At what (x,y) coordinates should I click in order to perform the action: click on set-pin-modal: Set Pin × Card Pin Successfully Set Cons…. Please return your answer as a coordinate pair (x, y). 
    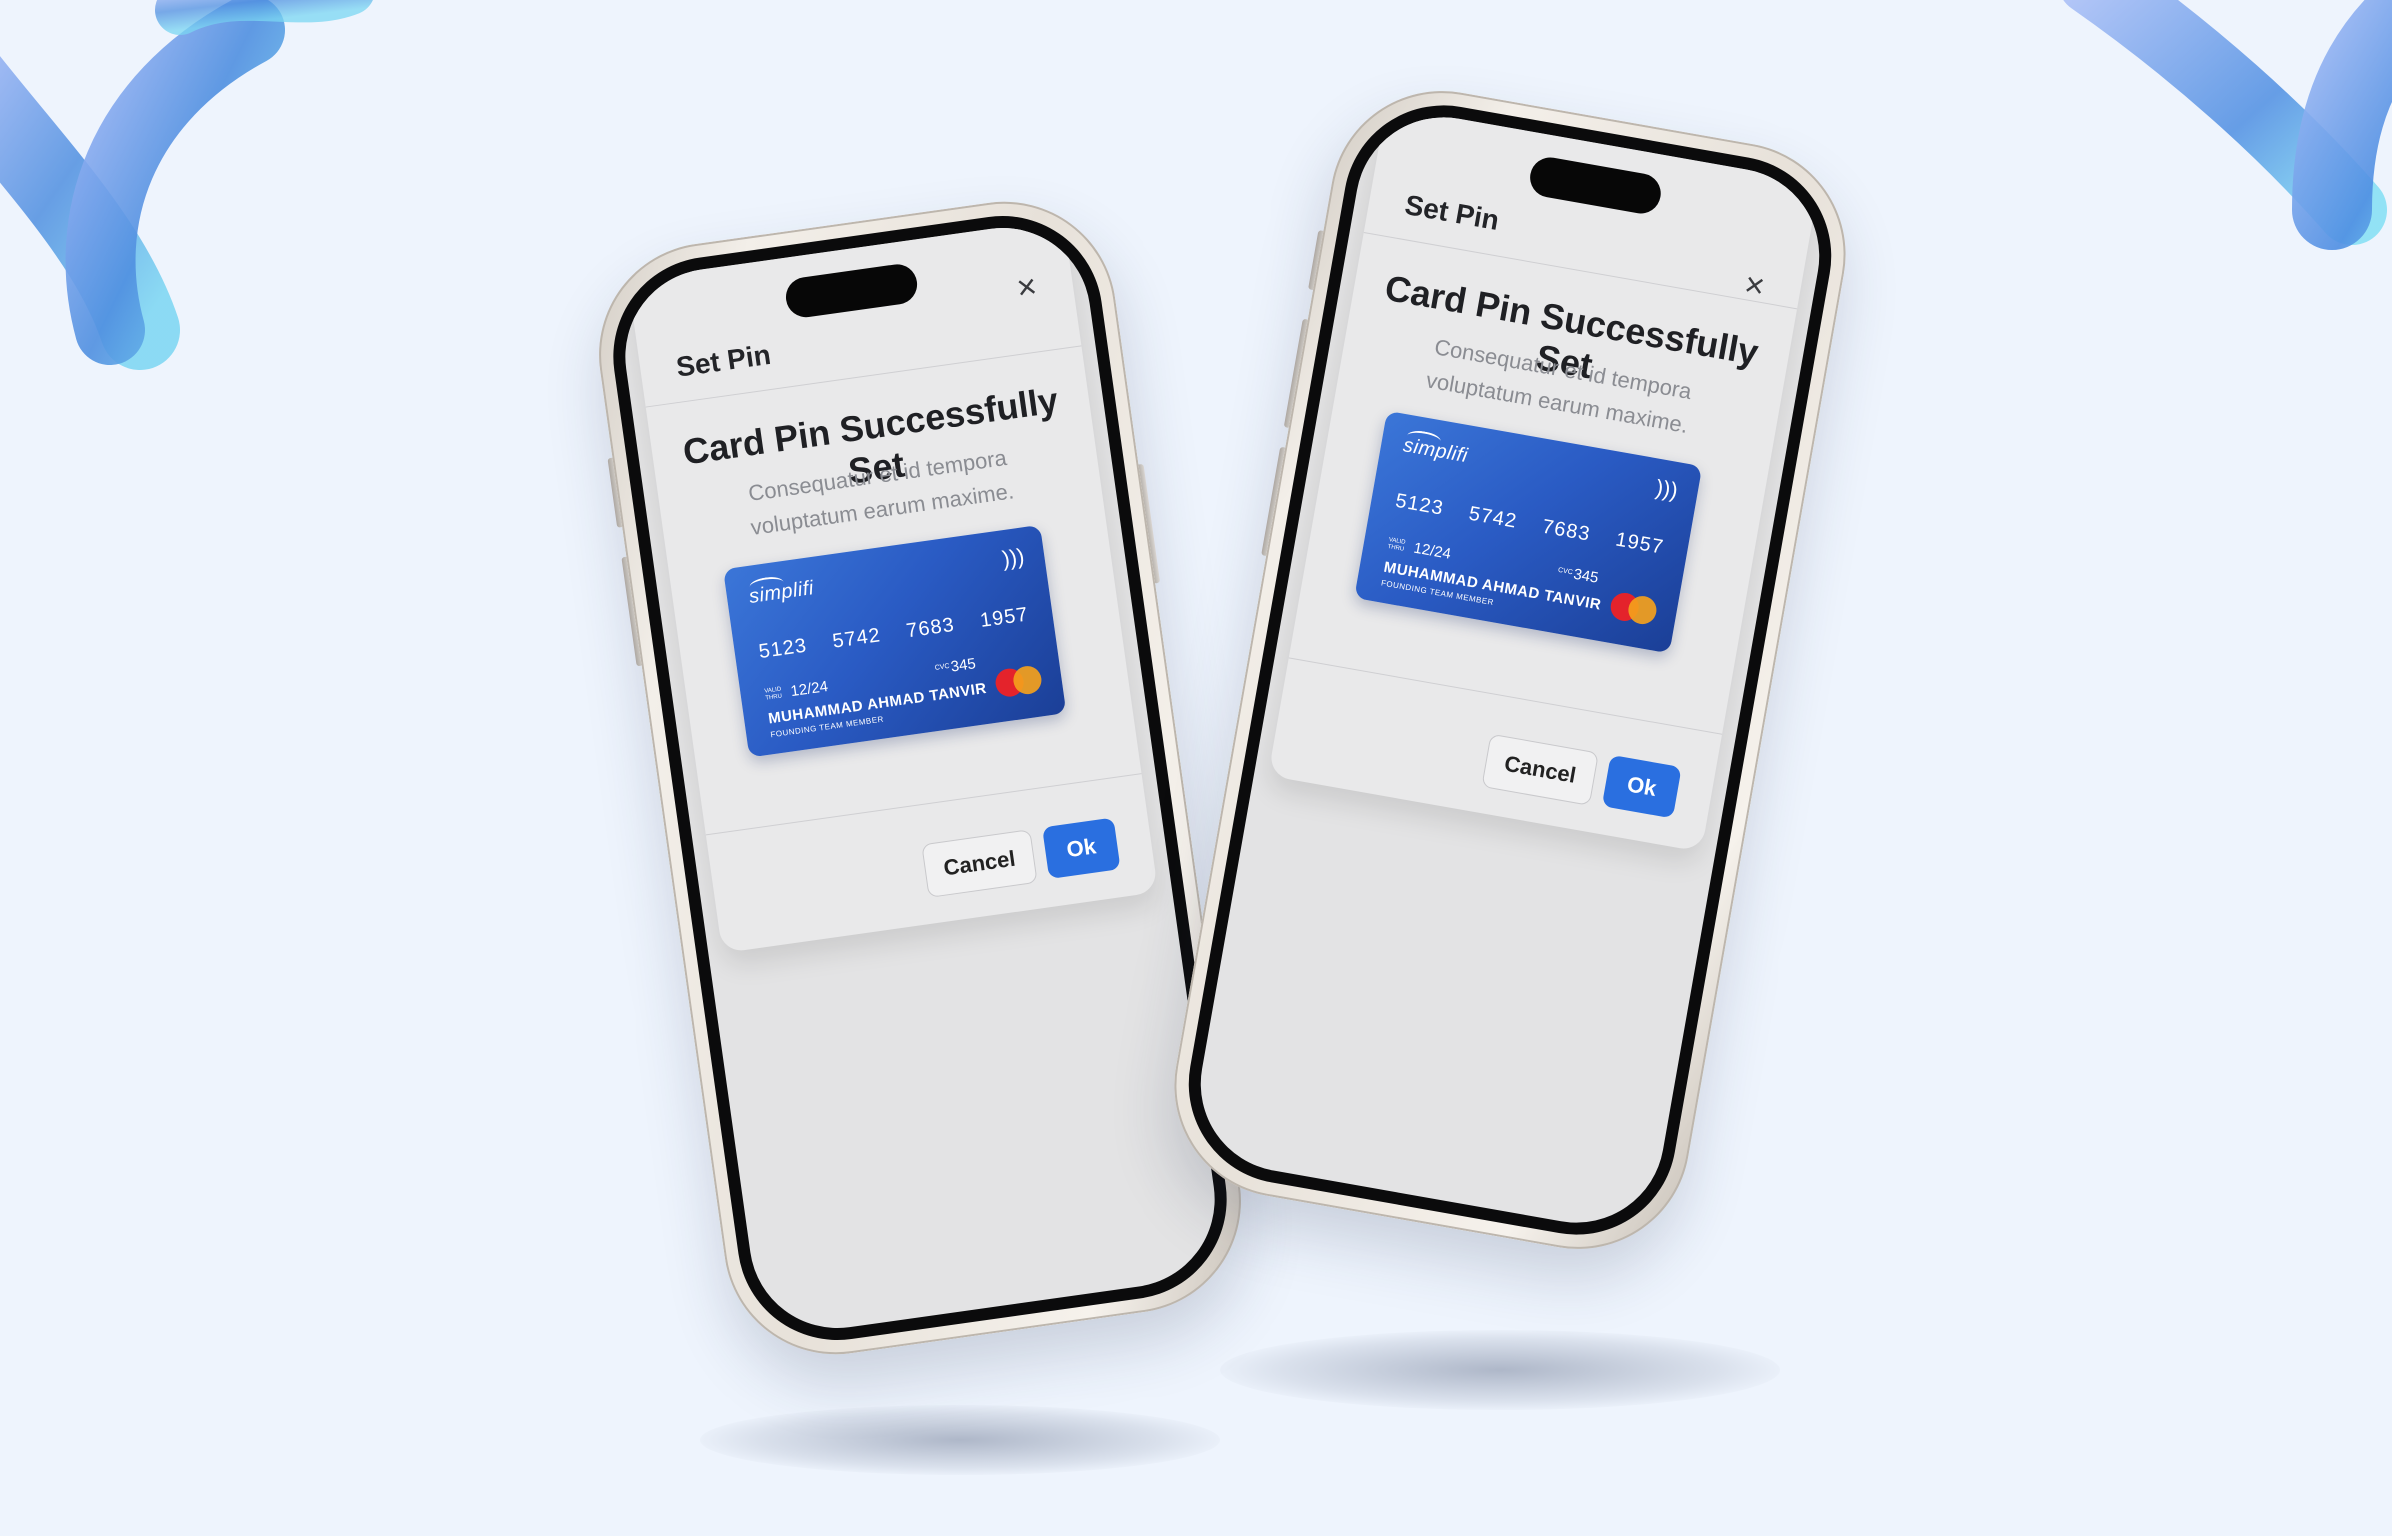
    Looking at the image, I should click on (893, 586).